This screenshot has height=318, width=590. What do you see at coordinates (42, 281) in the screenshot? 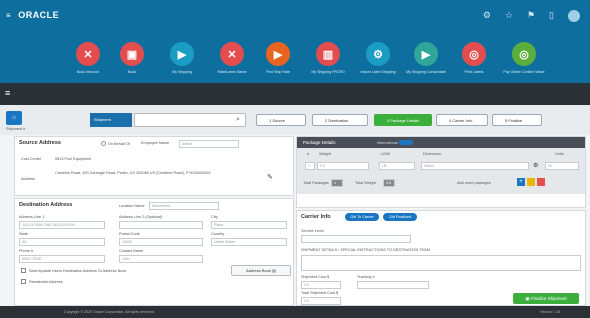
I see `residential-checkbox: Residential Address` at bounding box center [42, 281].